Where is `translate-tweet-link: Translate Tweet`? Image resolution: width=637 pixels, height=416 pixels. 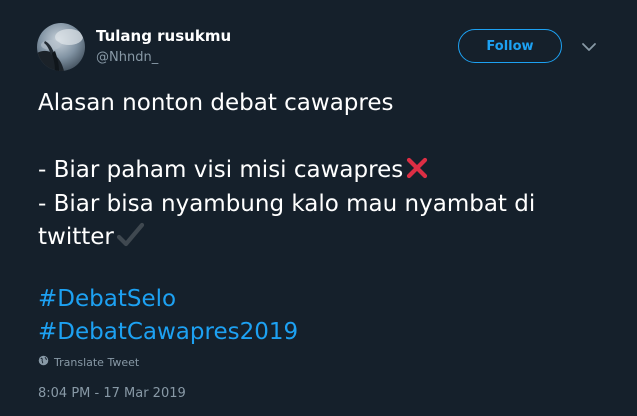
translate-tweet-link: Translate Tweet is located at coordinates (88, 362).